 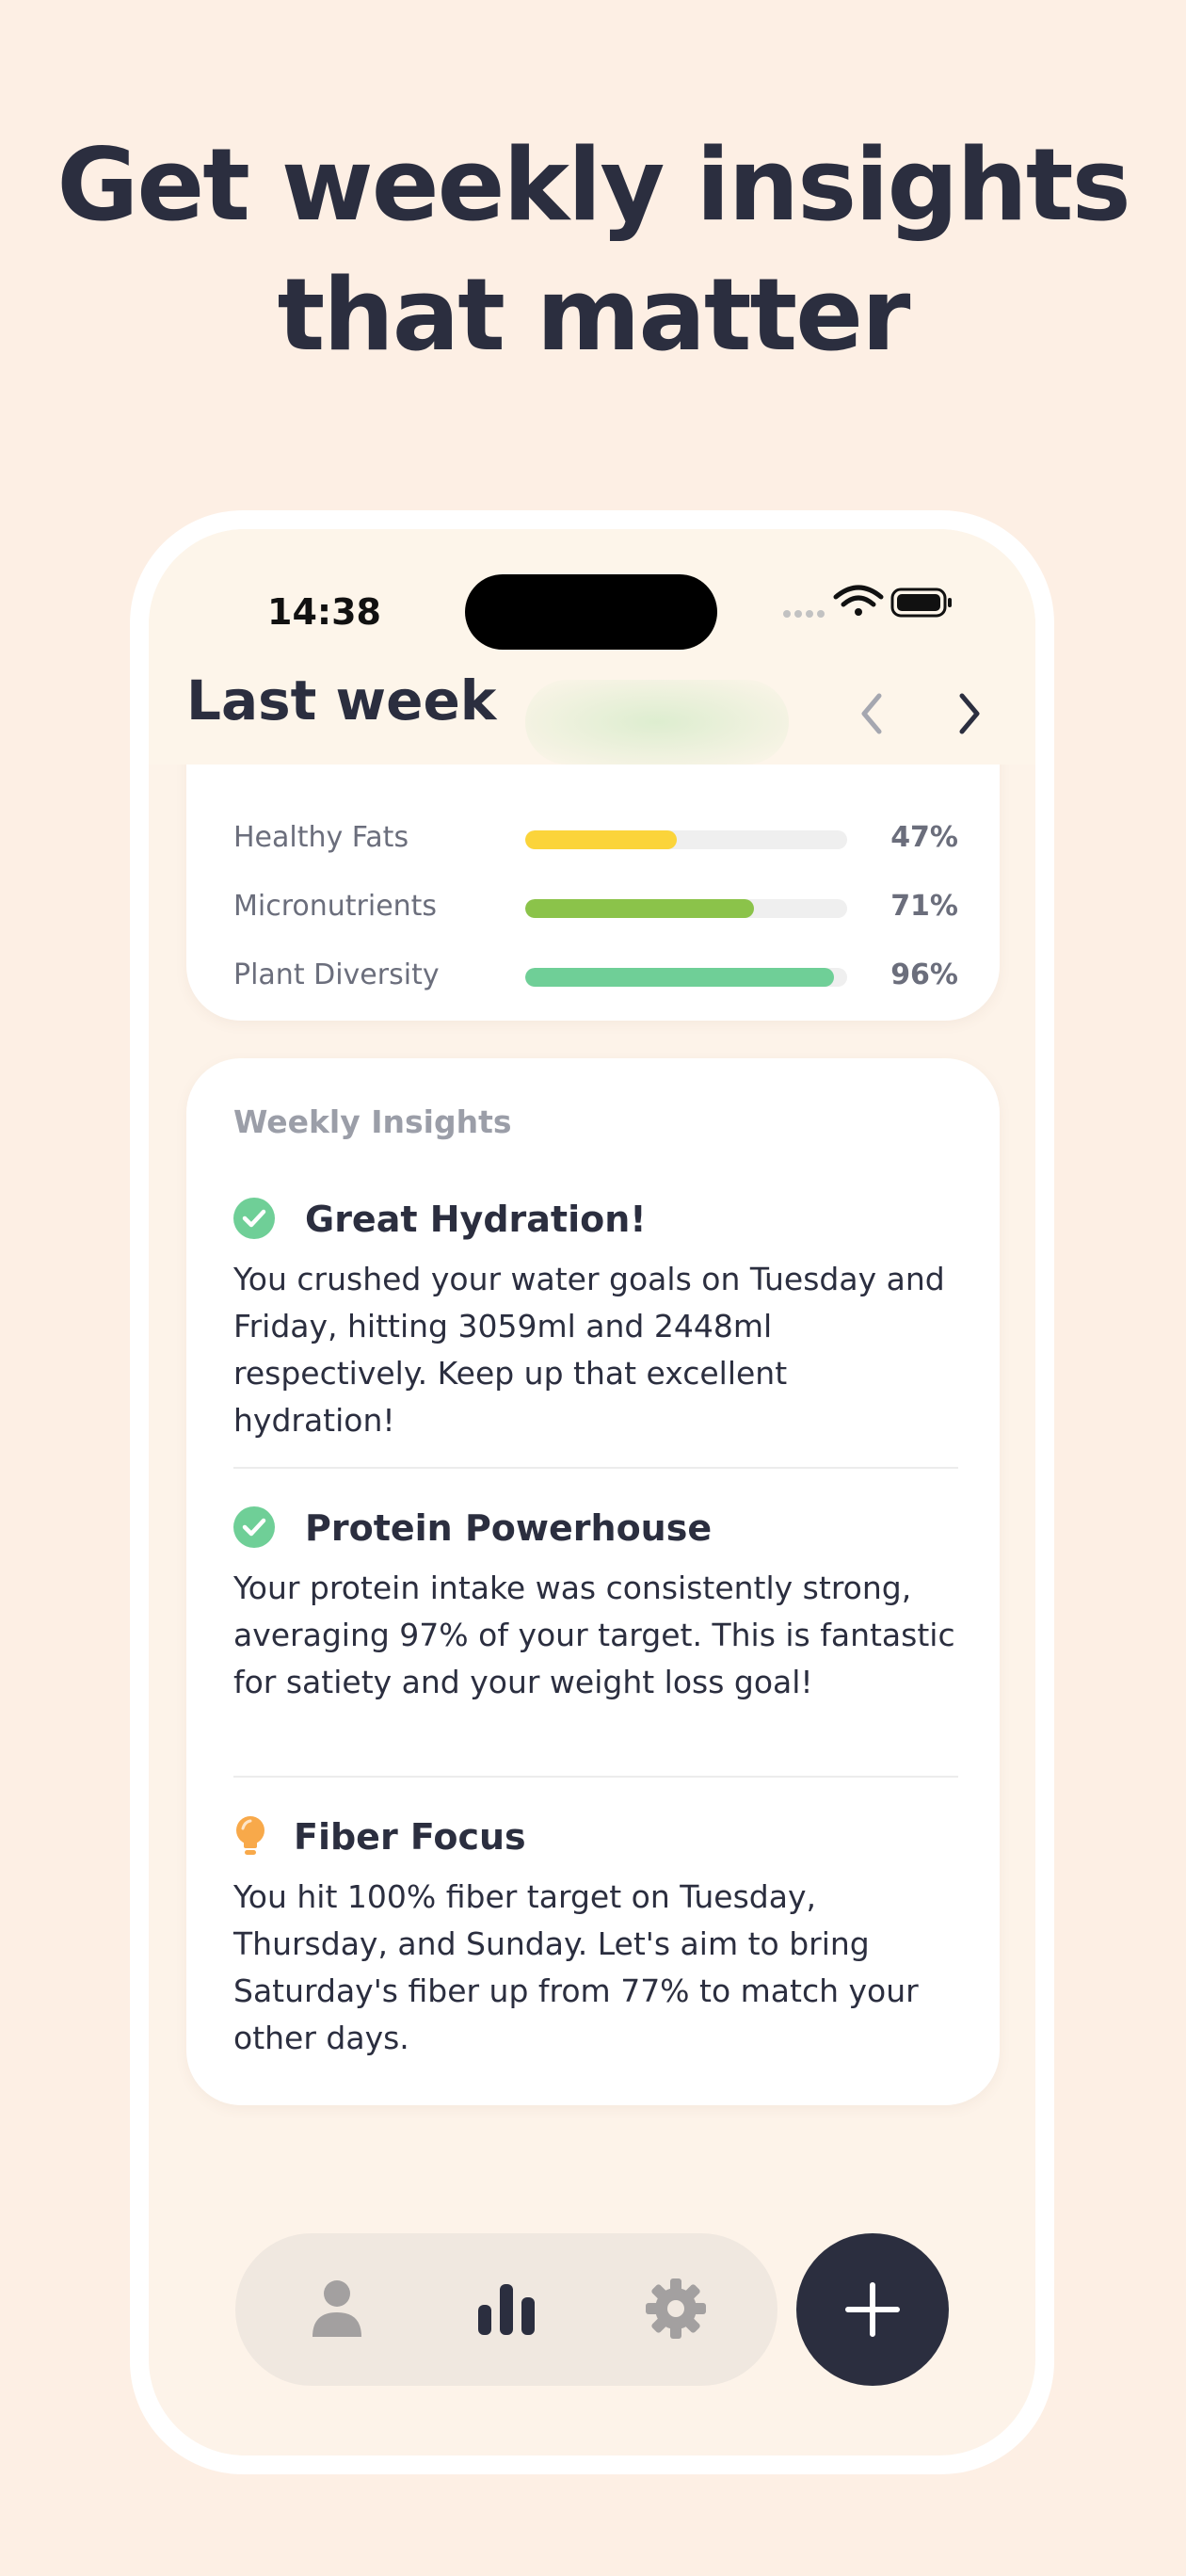 What do you see at coordinates (324, 612) in the screenshot?
I see `status-time: 14:38` at bounding box center [324, 612].